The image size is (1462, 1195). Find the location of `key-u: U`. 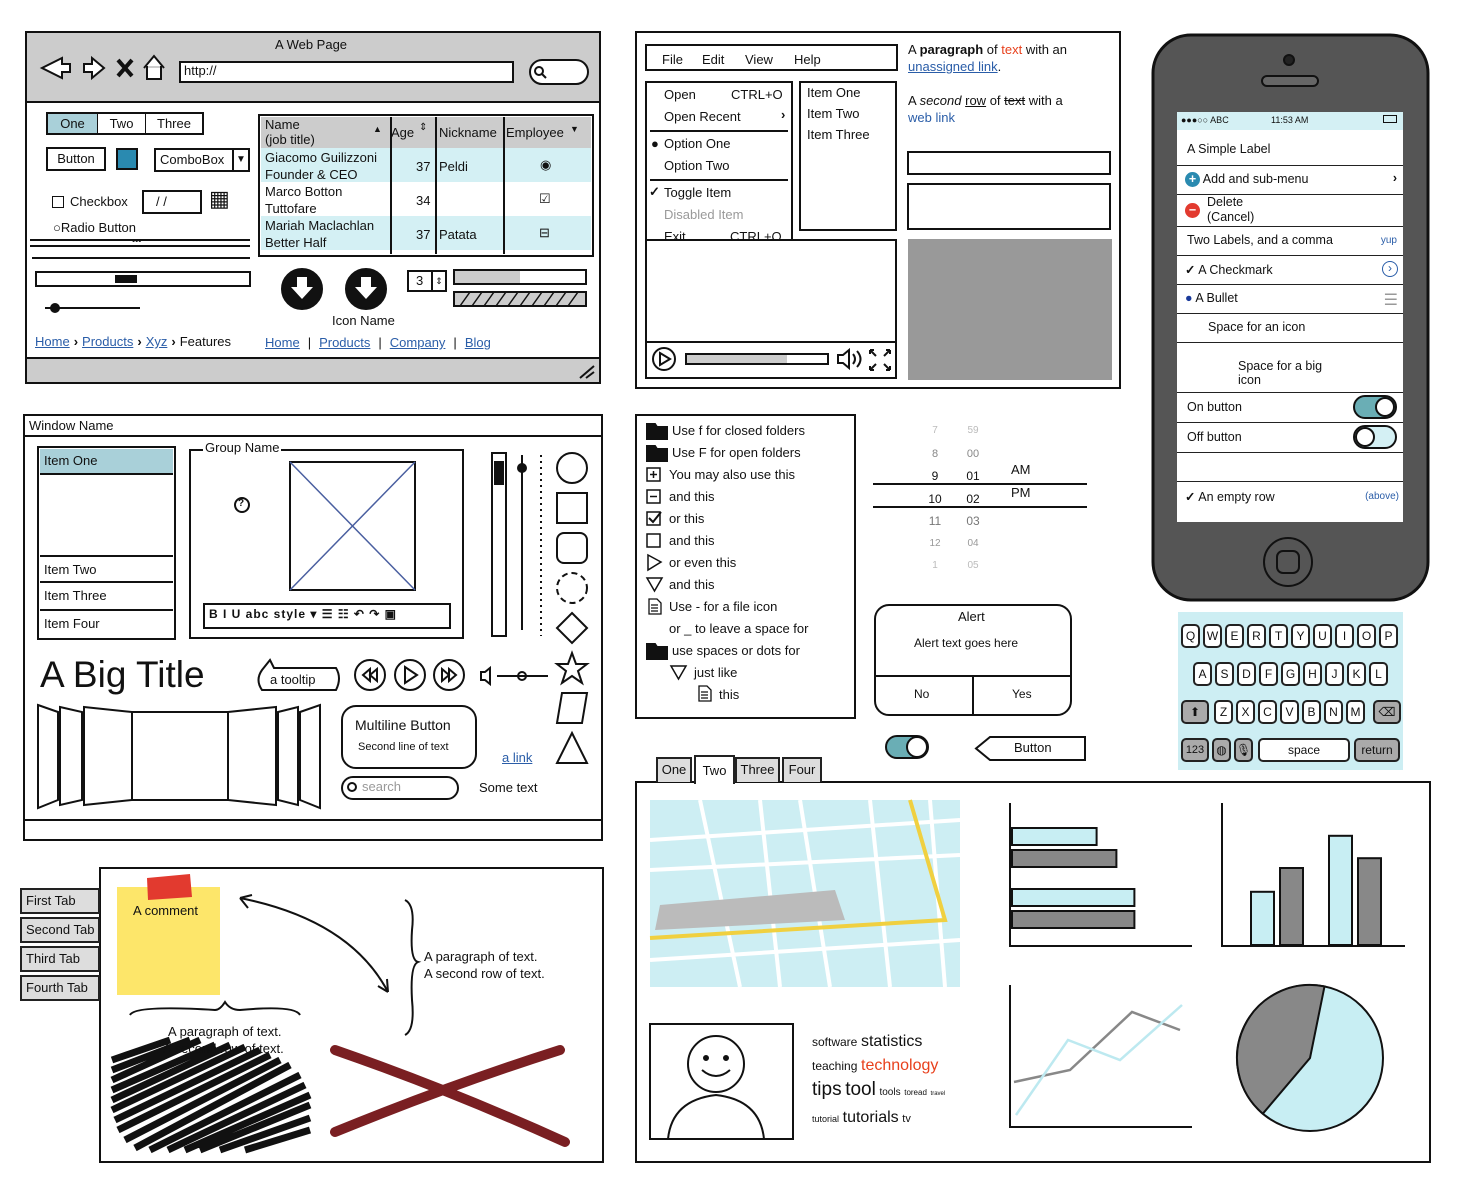

key-u: U is located at coordinates (1322, 636).